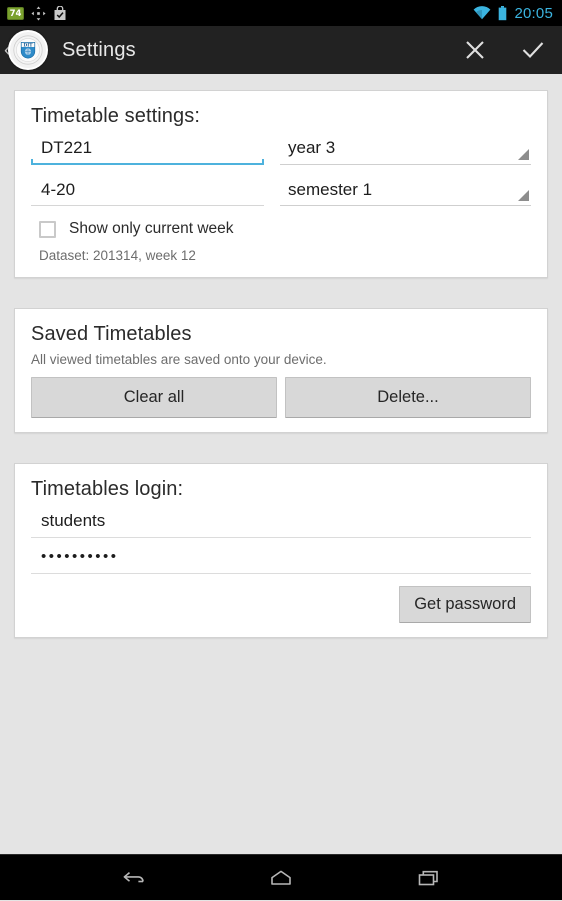 The height and width of the screenshot is (901, 562). Describe the element at coordinates (47, 229) in the screenshot. I see `show-current-week-checkbox` at that location.